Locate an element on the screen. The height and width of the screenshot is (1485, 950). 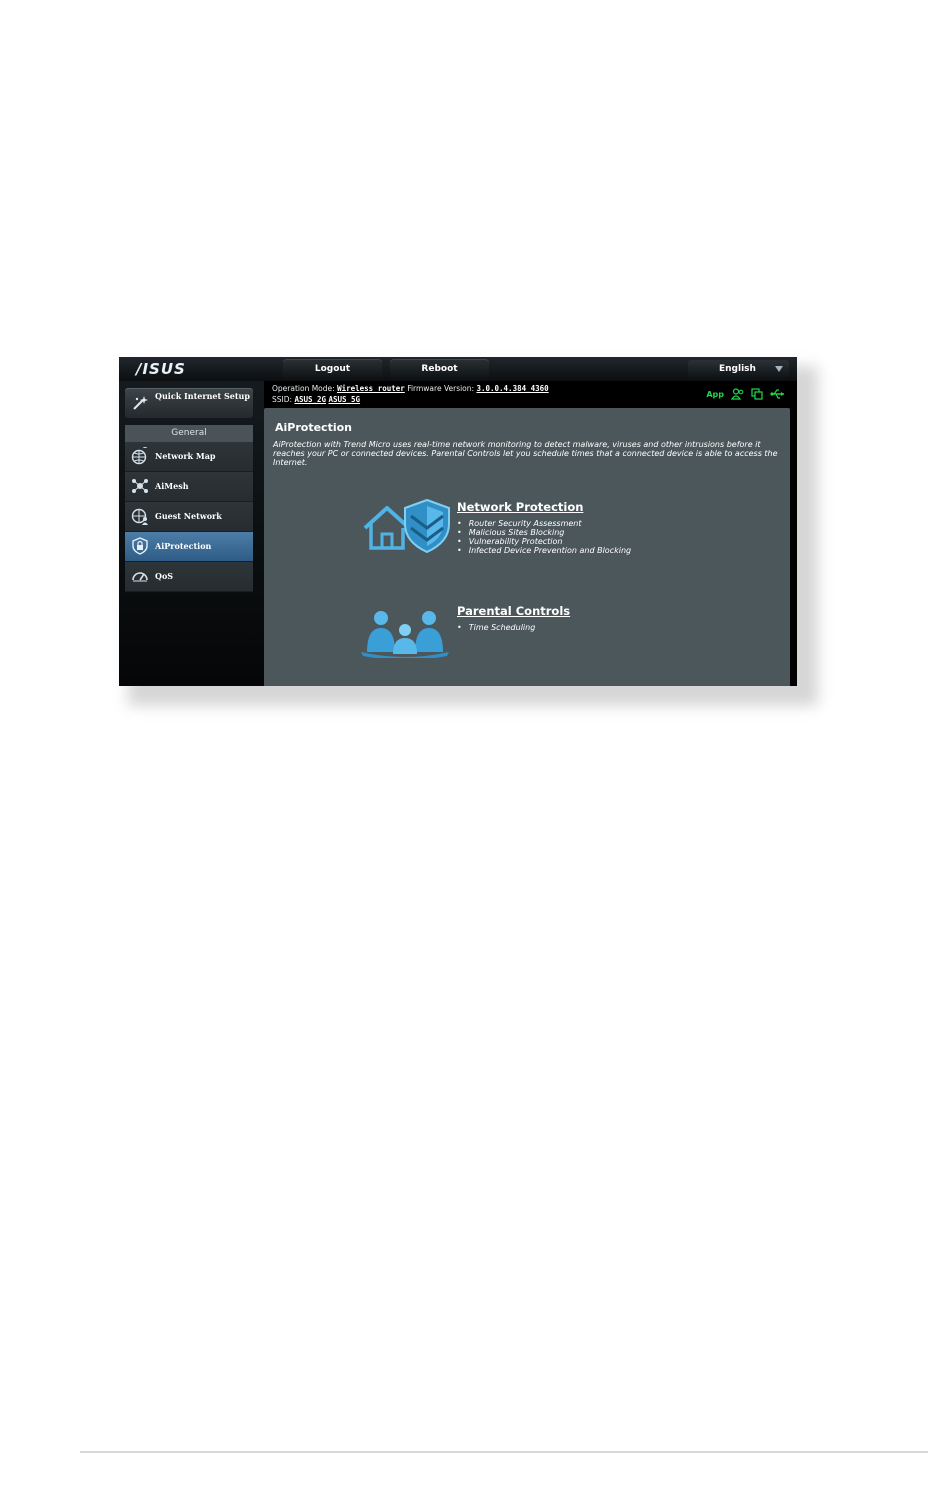
firmware-label: Firmware Version: is located at coordinates (441, 388).